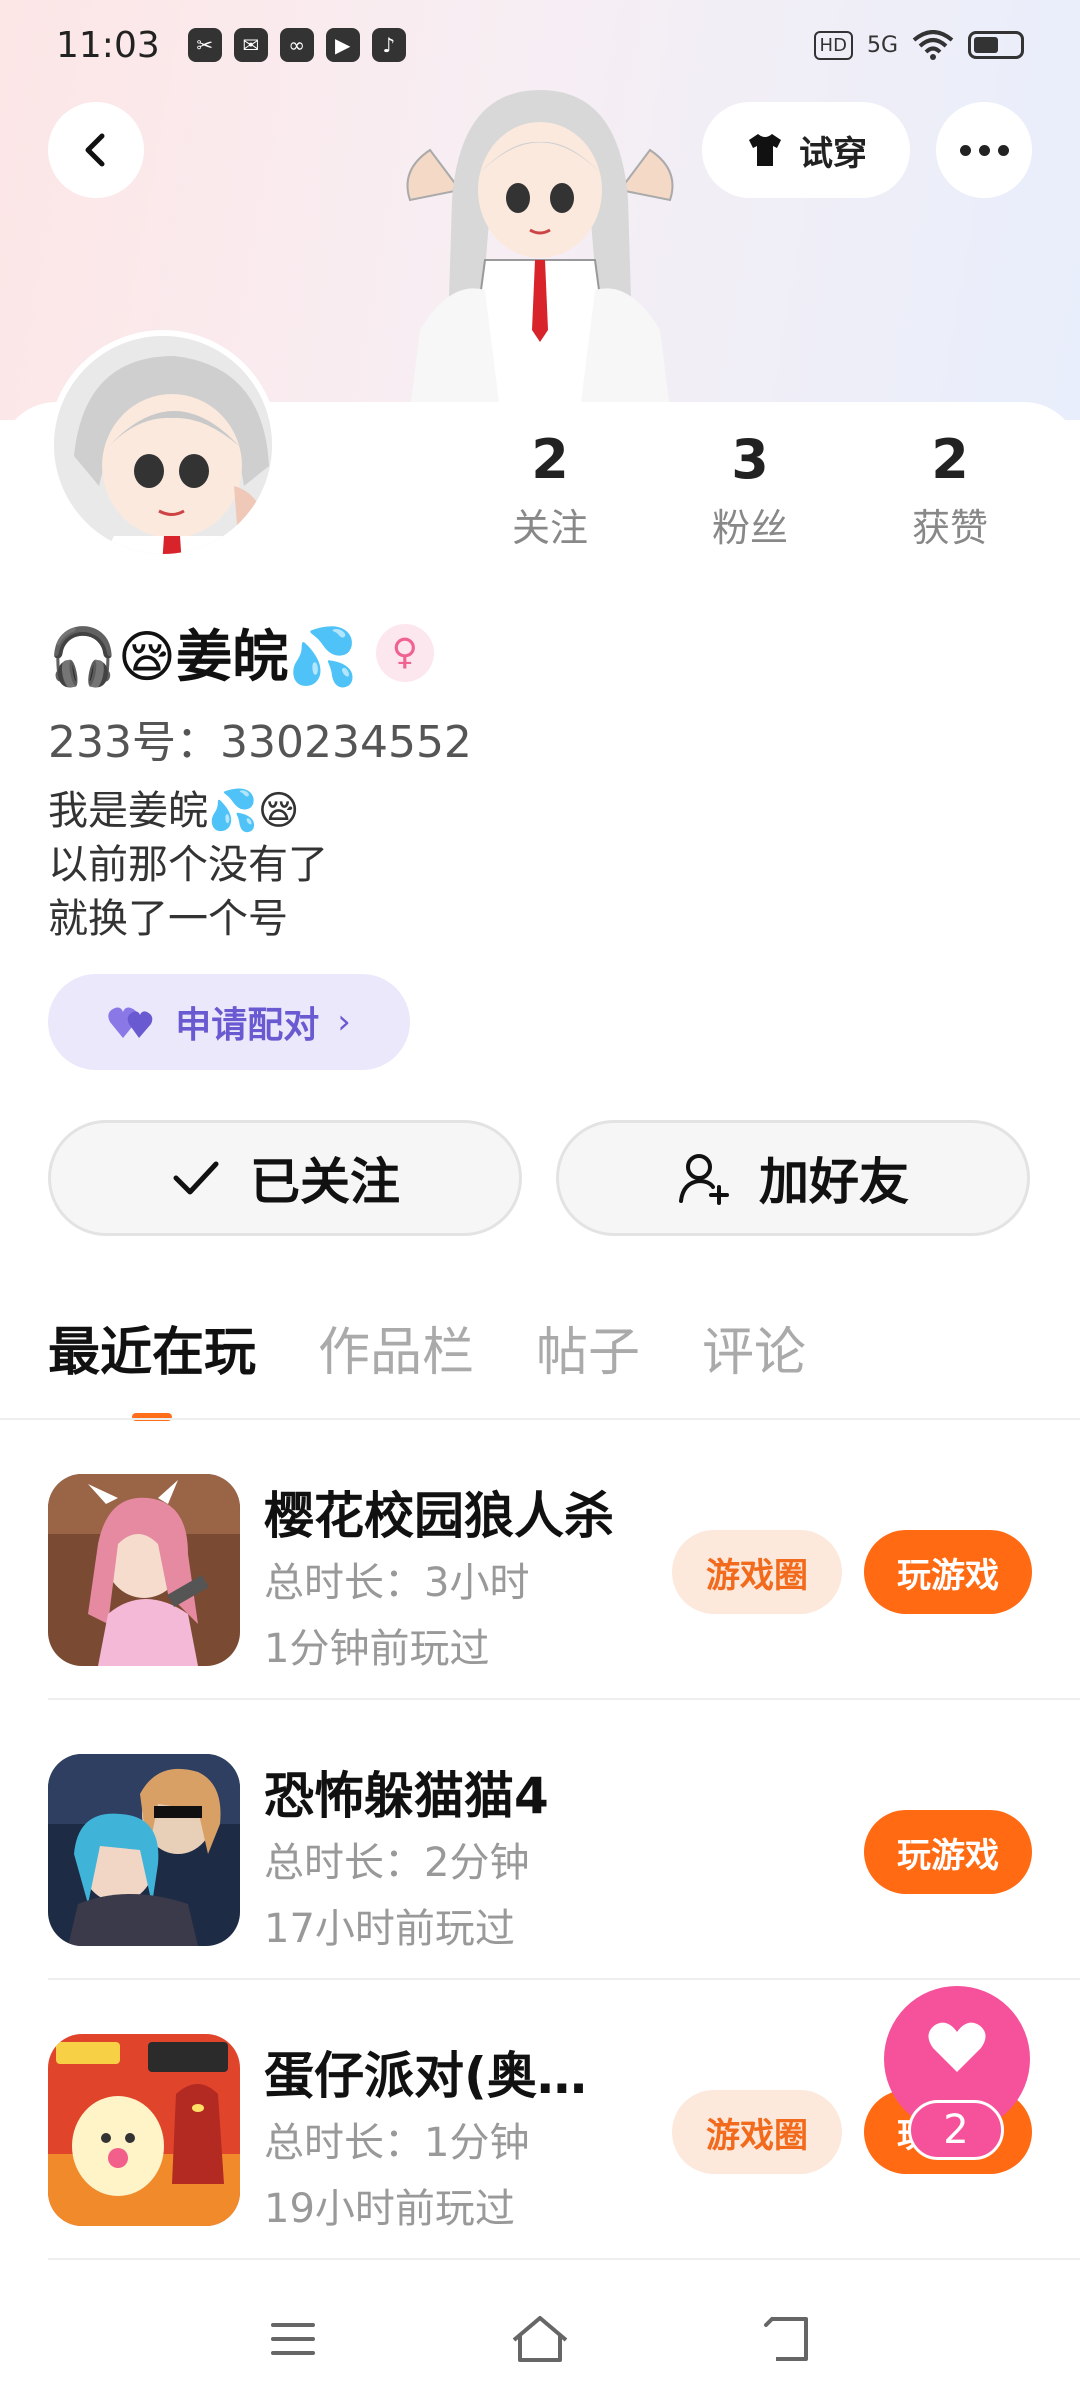  Describe the element at coordinates (833, 45) in the screenshot. I see `hd-icon: HD` at that location.